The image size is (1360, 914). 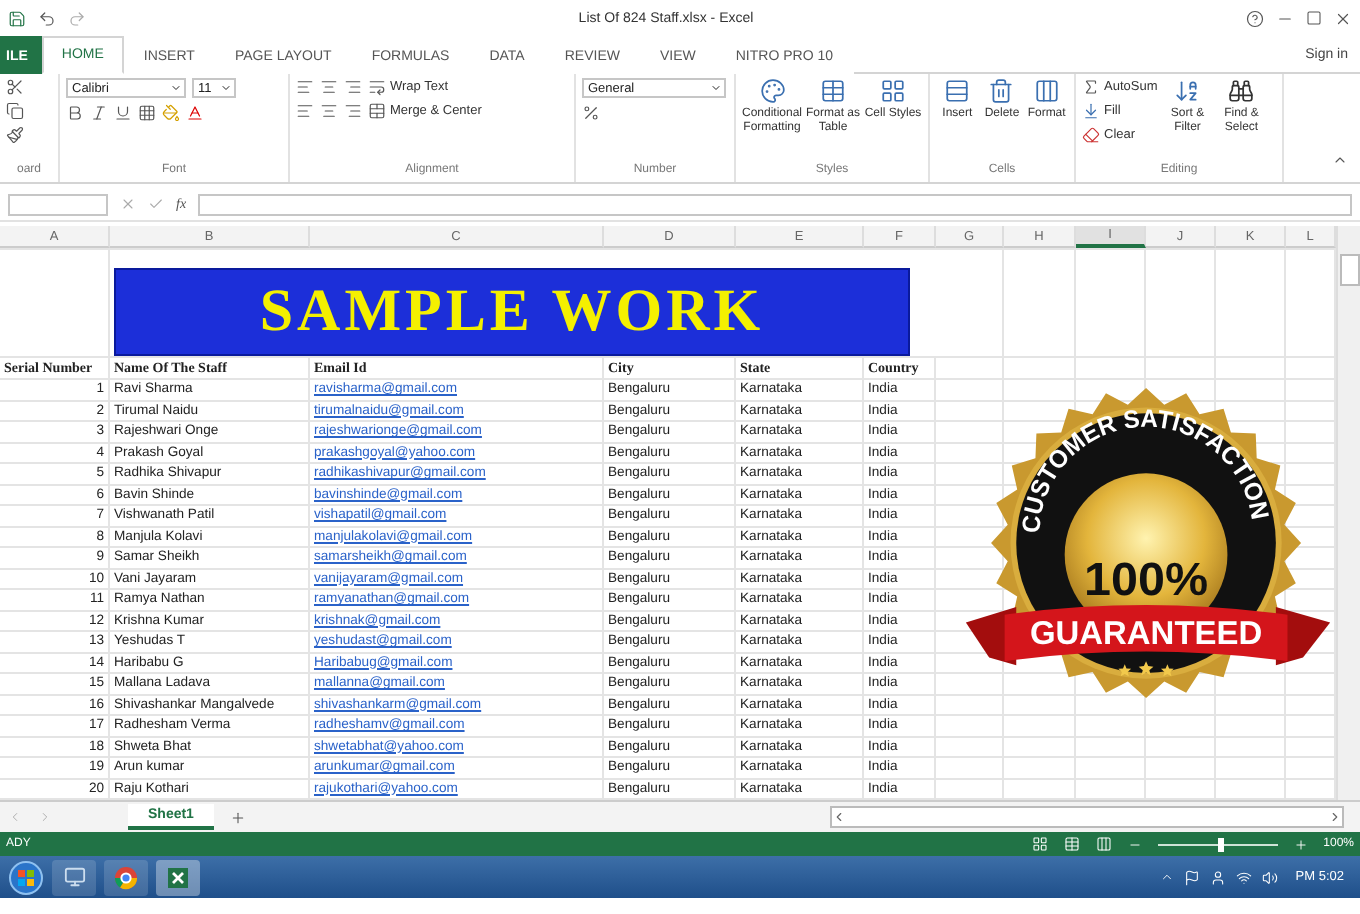 What do you see at coordinates (15, 87) in the screenshot?
I see `cut-icon` at bounding box center [15, 87].